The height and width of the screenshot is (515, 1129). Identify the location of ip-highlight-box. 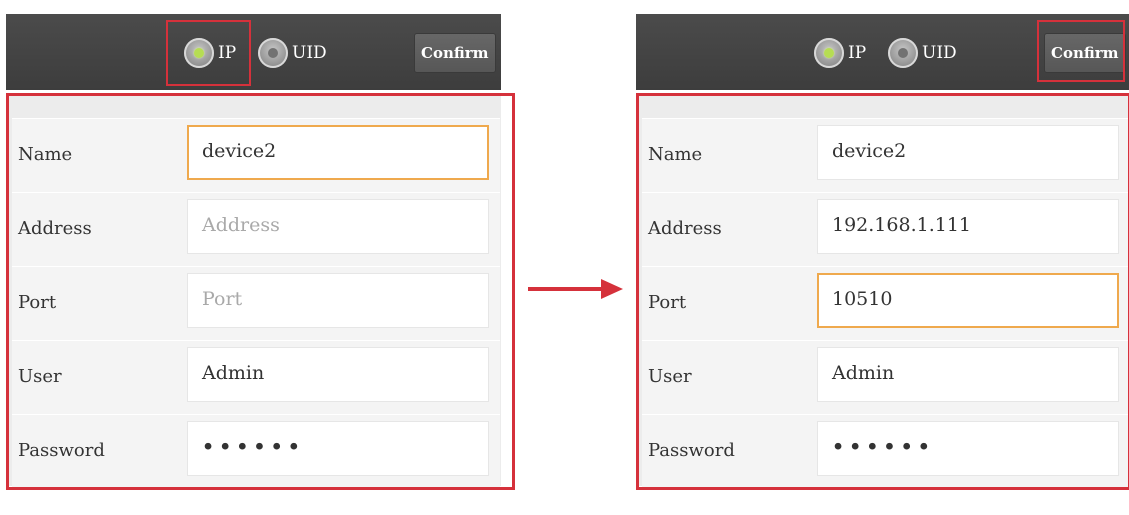
(208, 53).